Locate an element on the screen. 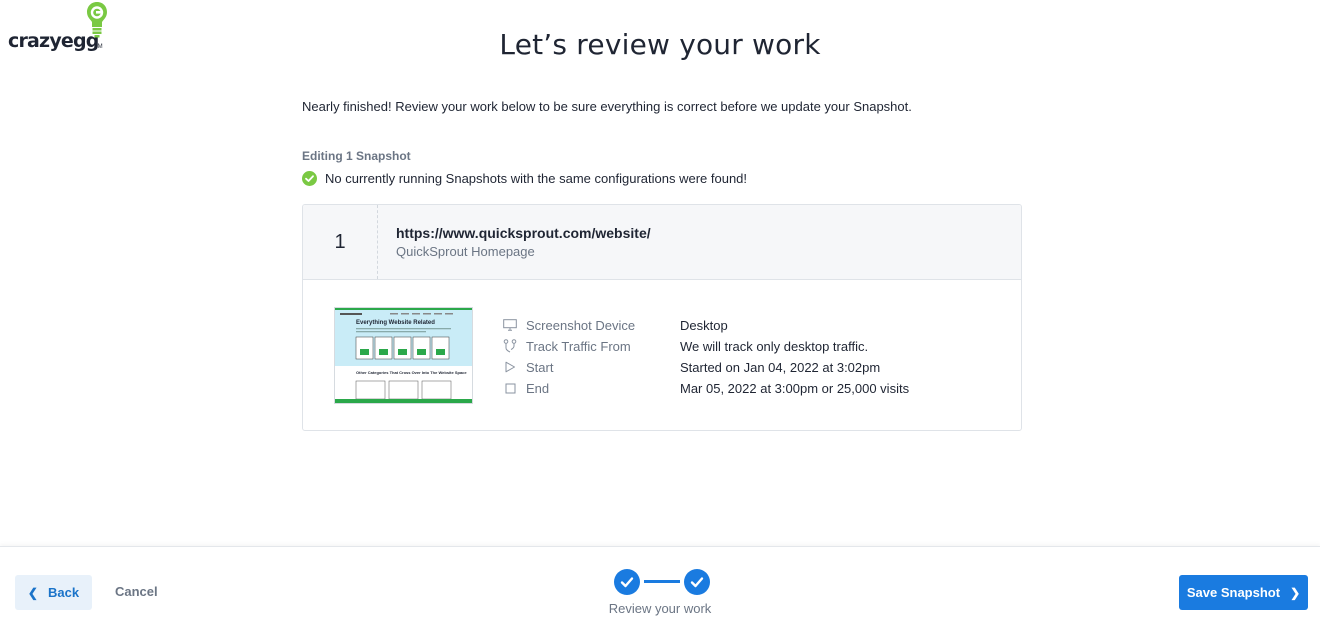 This screenshot has width=1320, height=631. save-button-label: Save Snapshot is located at coordinates (1233, 592).